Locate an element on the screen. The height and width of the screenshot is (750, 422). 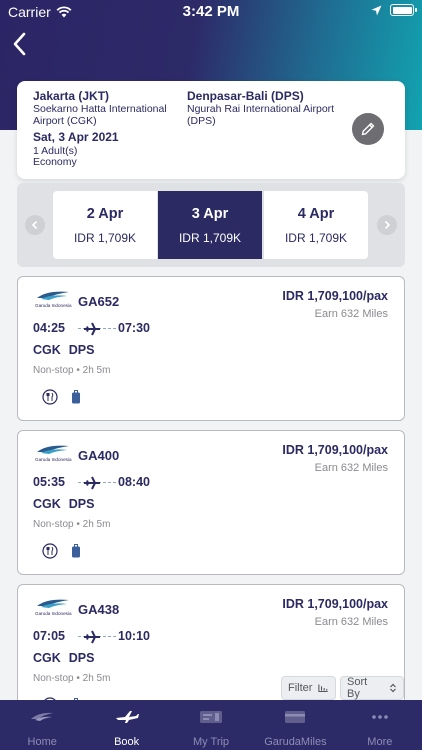
edit-search-button is located at coordinates (368, 129).